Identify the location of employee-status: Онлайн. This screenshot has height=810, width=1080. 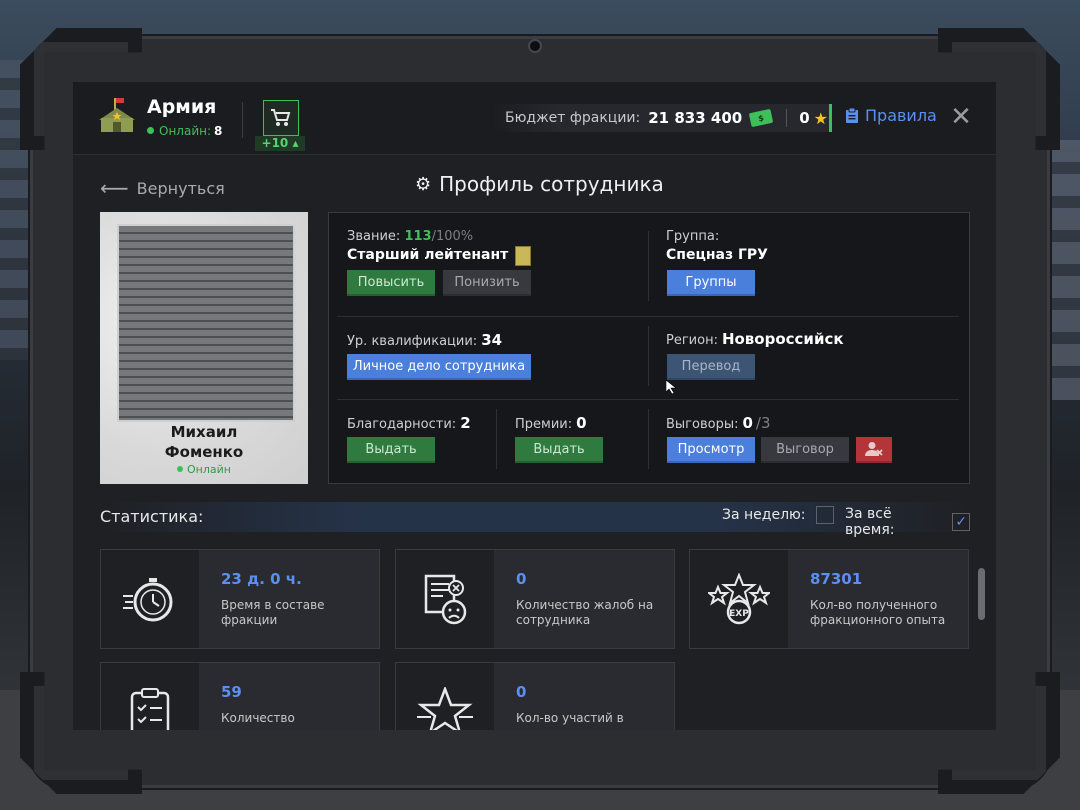
(204, 469).